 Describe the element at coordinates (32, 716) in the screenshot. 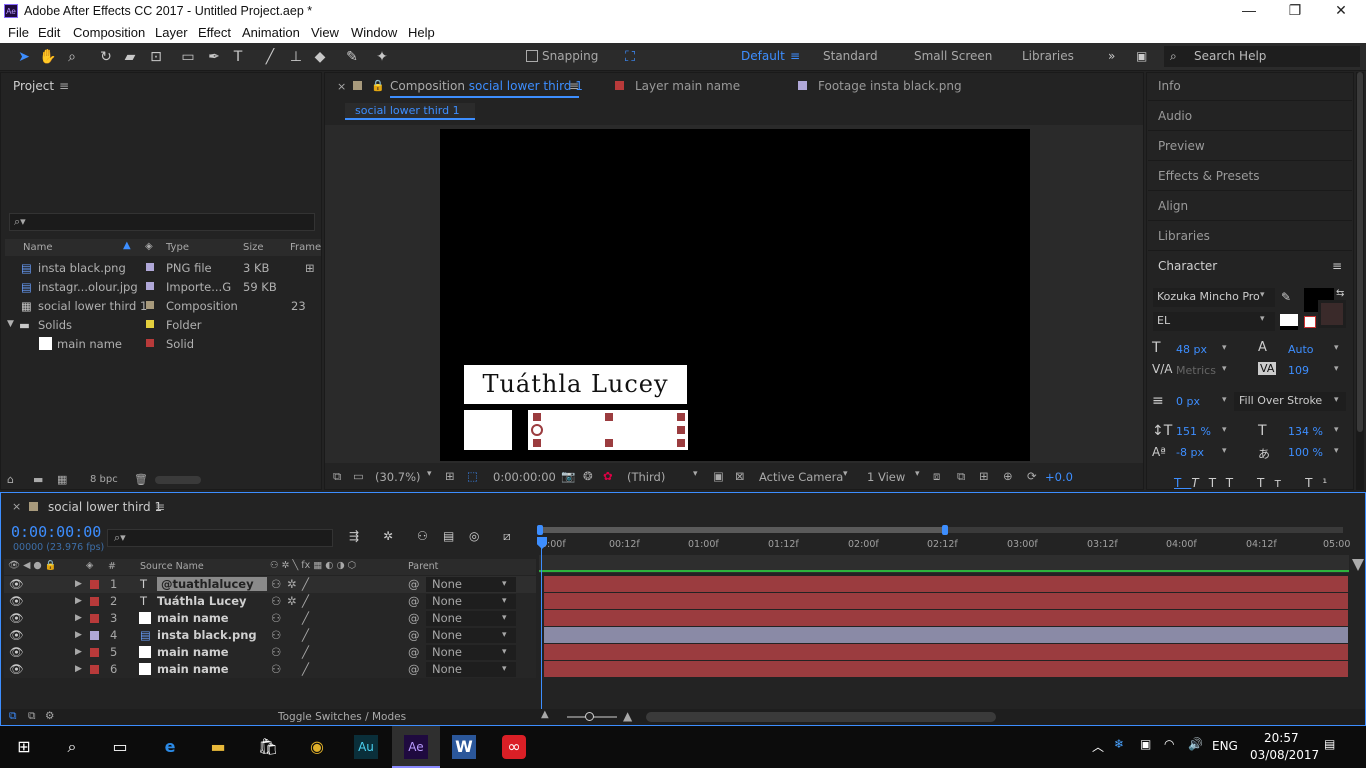

I see `modes-icon: ⧉` at that location.